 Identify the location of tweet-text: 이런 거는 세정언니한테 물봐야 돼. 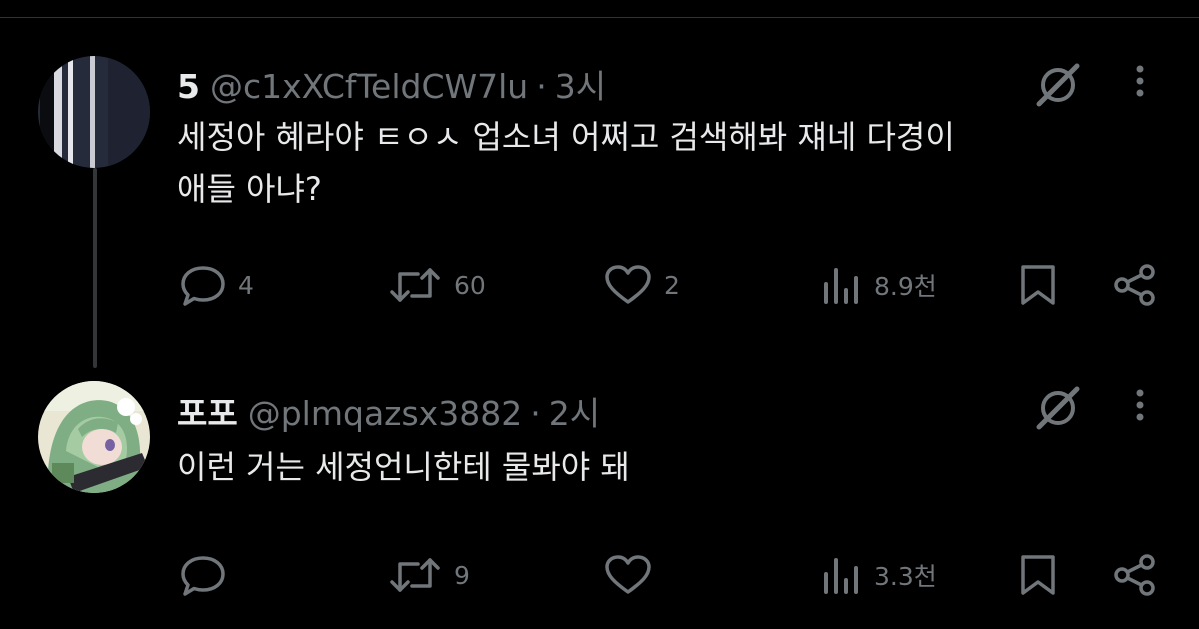
(403, 467).